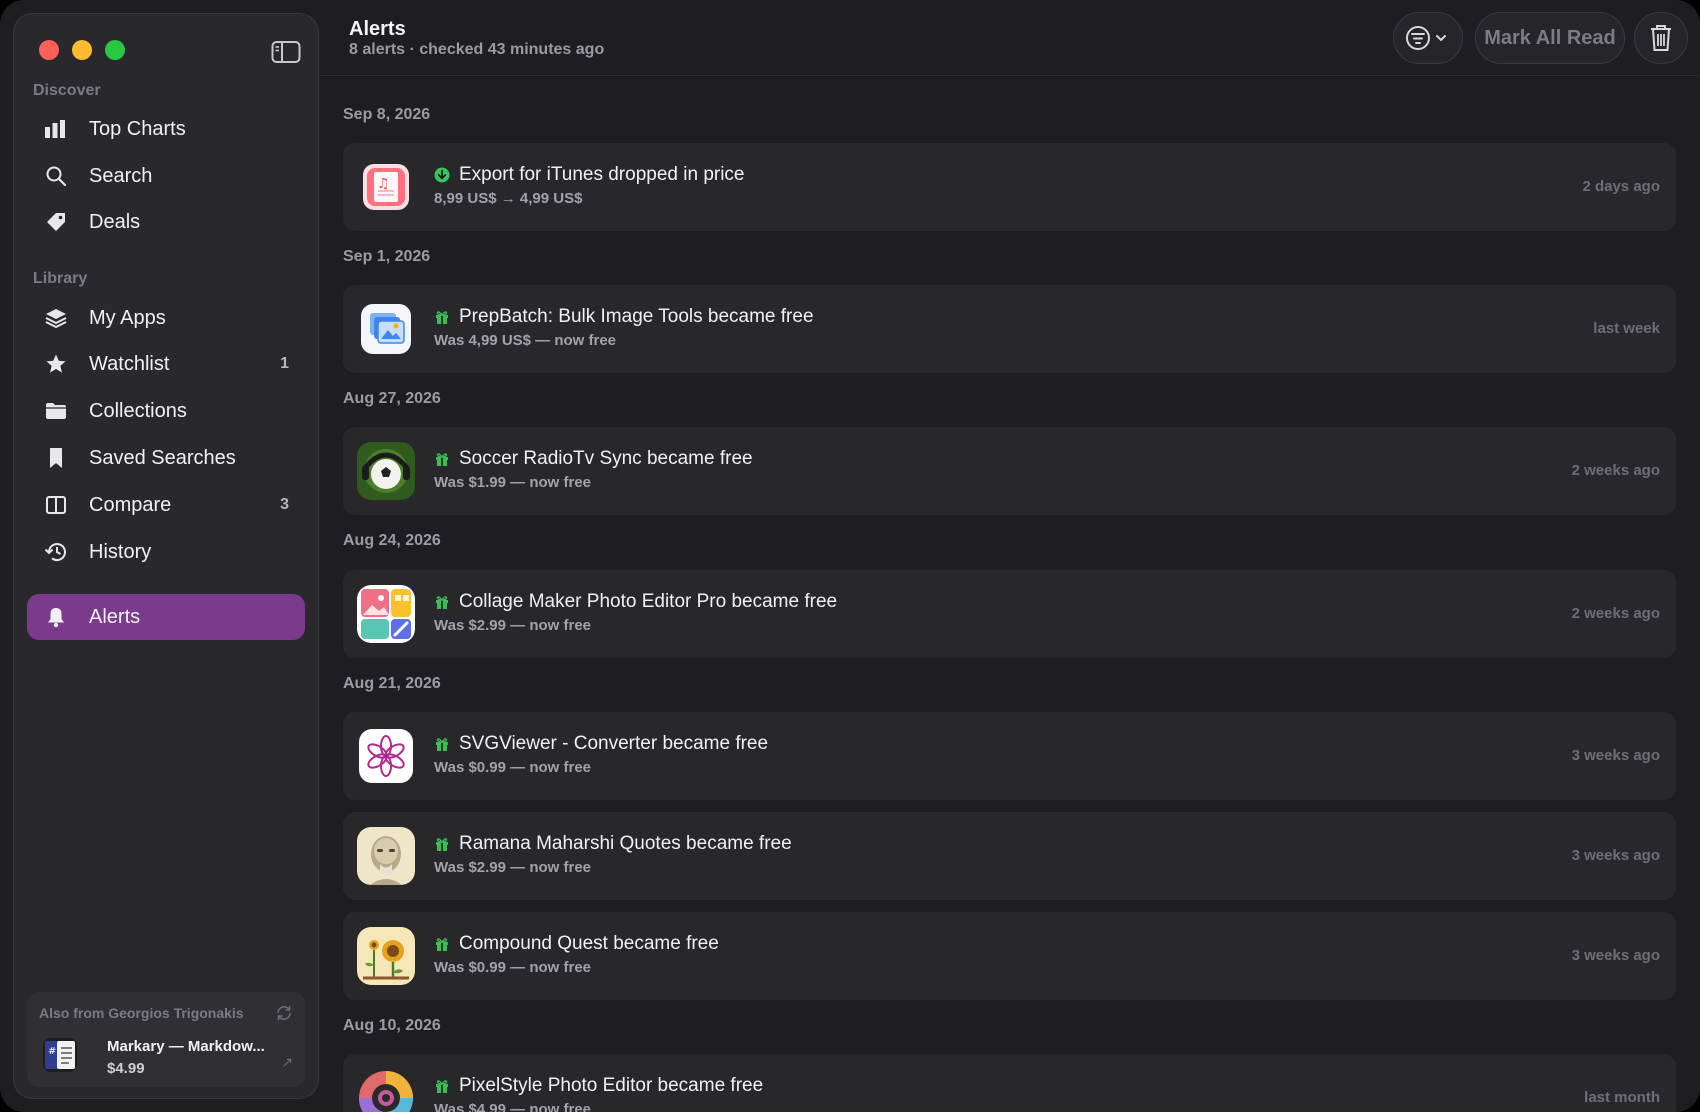  What do you see at coordinates (1550, 38) in the screenshot?
I see `mark-all-read-button: Mark All Read` at bounding box center [1550, 38].